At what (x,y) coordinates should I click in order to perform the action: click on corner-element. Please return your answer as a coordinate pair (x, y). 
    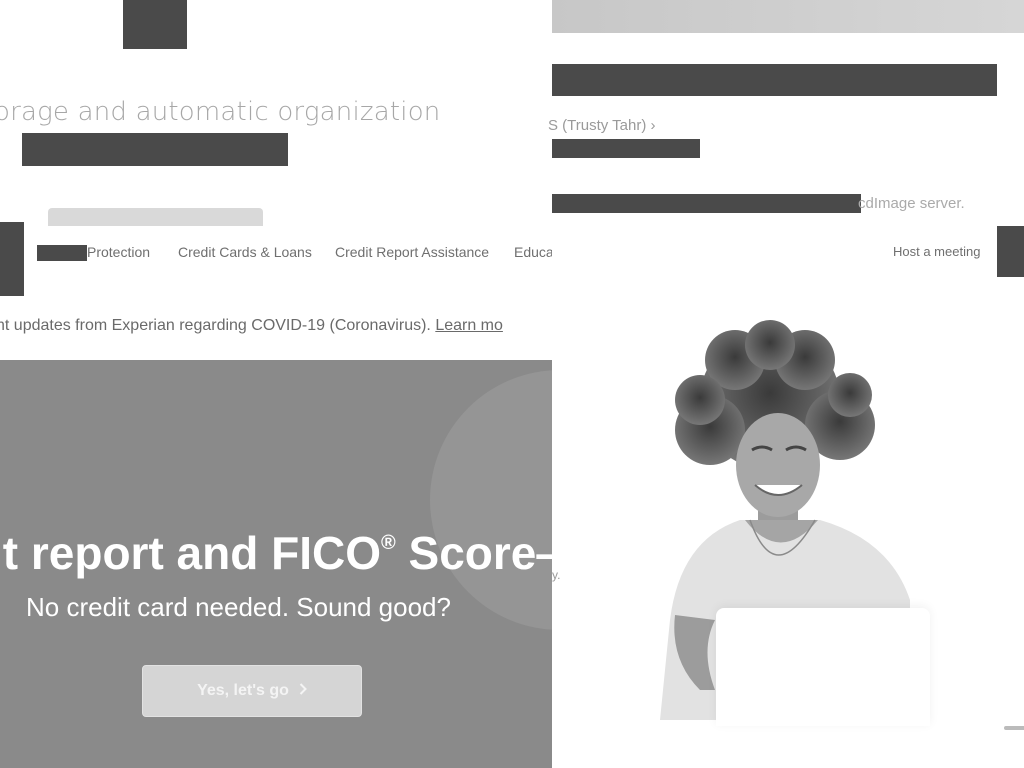
    Looking at the image, I should click on (1014, 728).